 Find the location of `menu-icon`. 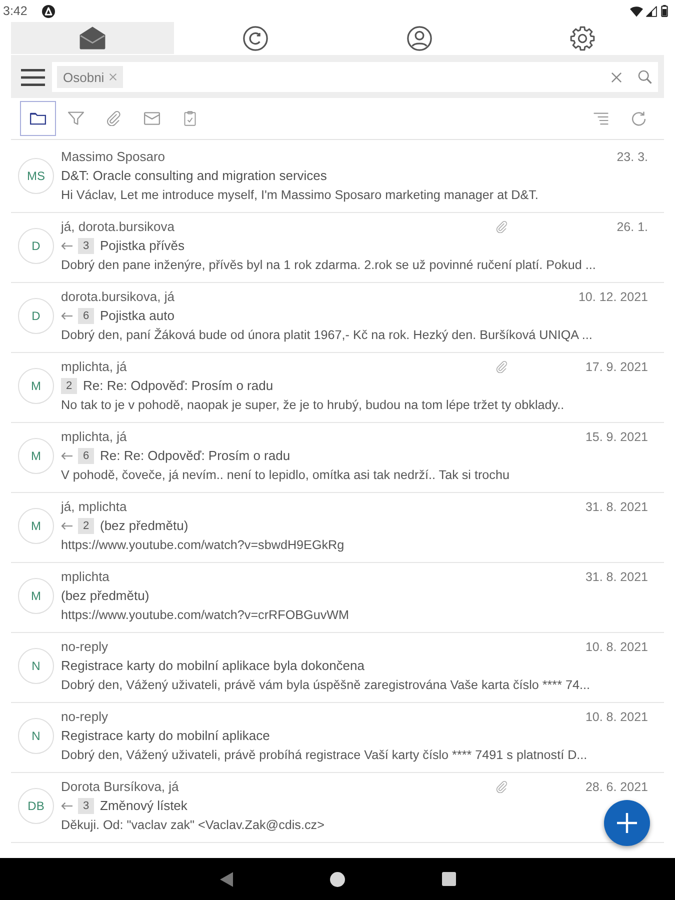

menu-icon is located at coordinates (33, 77).